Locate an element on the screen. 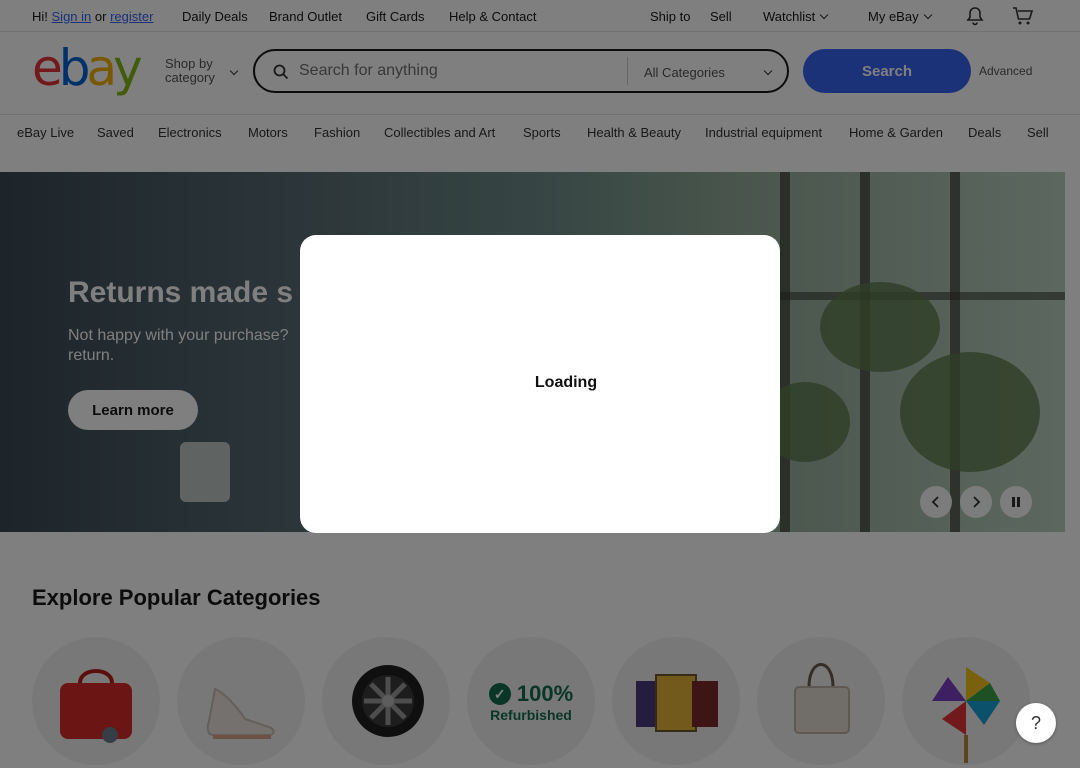 The width and height of the screenshot is (1080, 768). question-mark-icon: ? is located at coordinates (1035, 722).